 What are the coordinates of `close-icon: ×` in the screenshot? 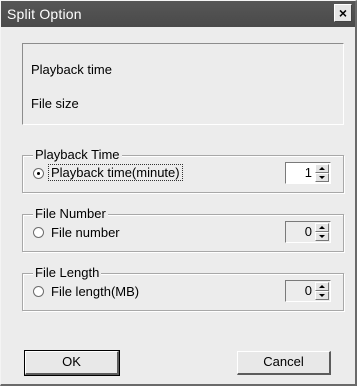 It's located at (343, 13).